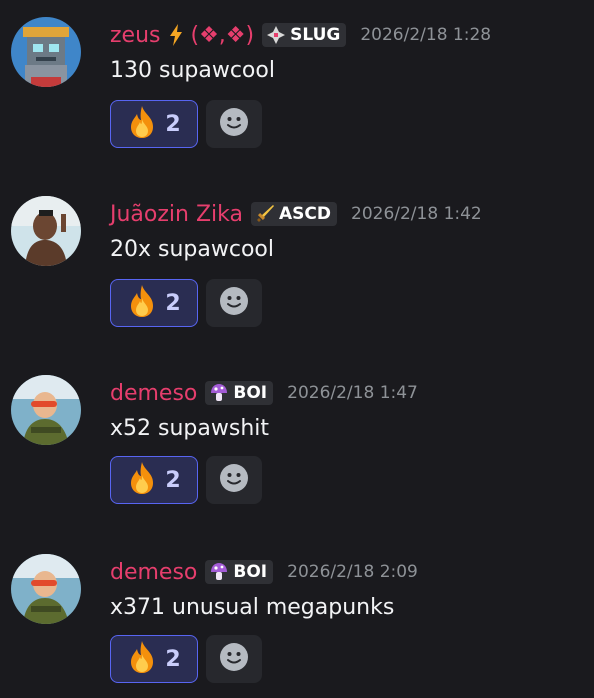  What do you see at coordinates (176, 35) in the screenshot?
I see `lightning-icon` at bounding box center [176, 35].